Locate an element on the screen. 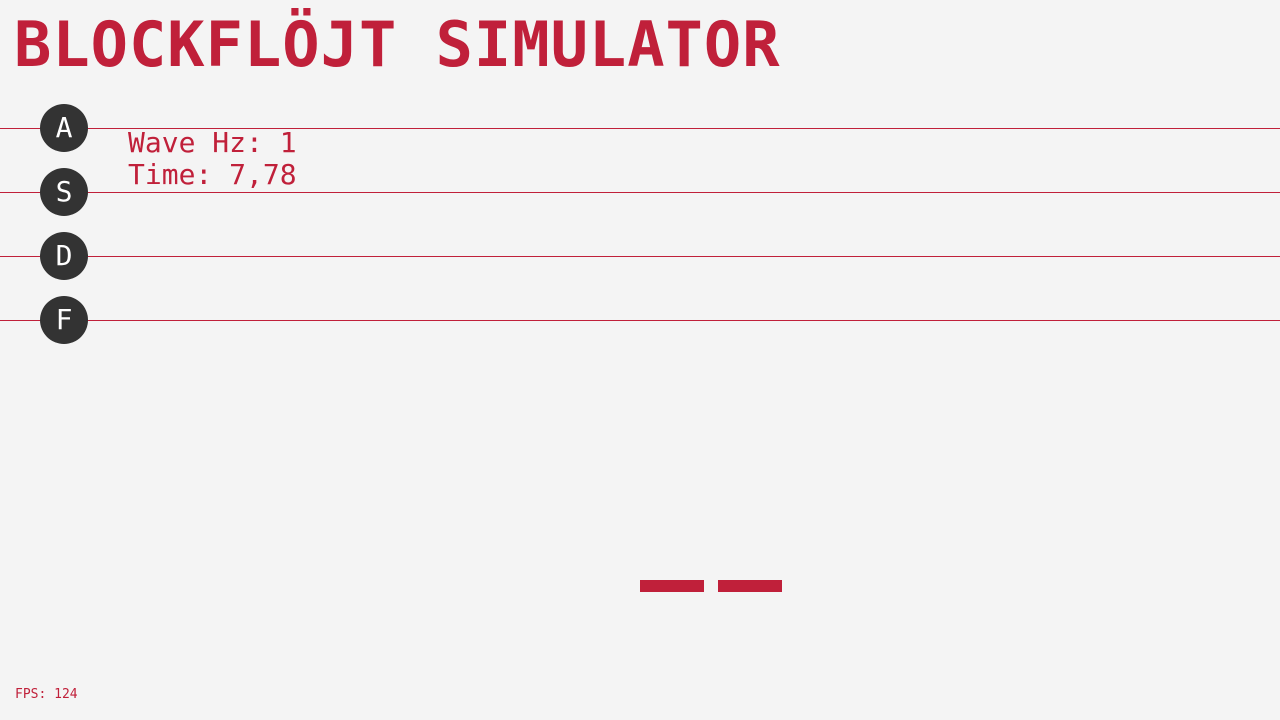  key-f-button: F is located at coordinates (64, 320).